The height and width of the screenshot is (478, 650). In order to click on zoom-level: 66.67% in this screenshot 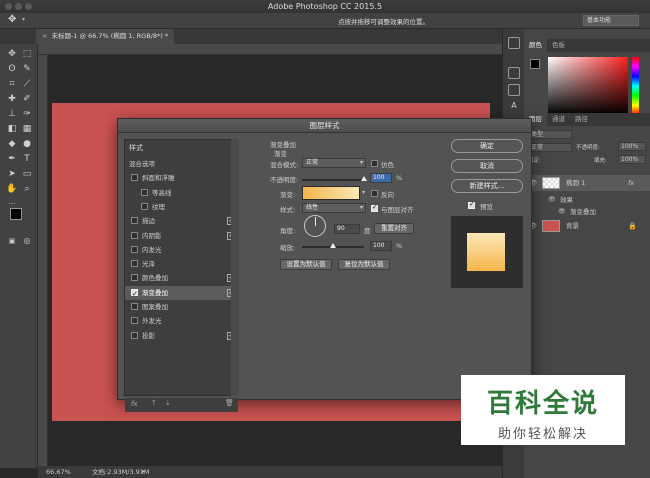, I will do `click(58, 472)`.